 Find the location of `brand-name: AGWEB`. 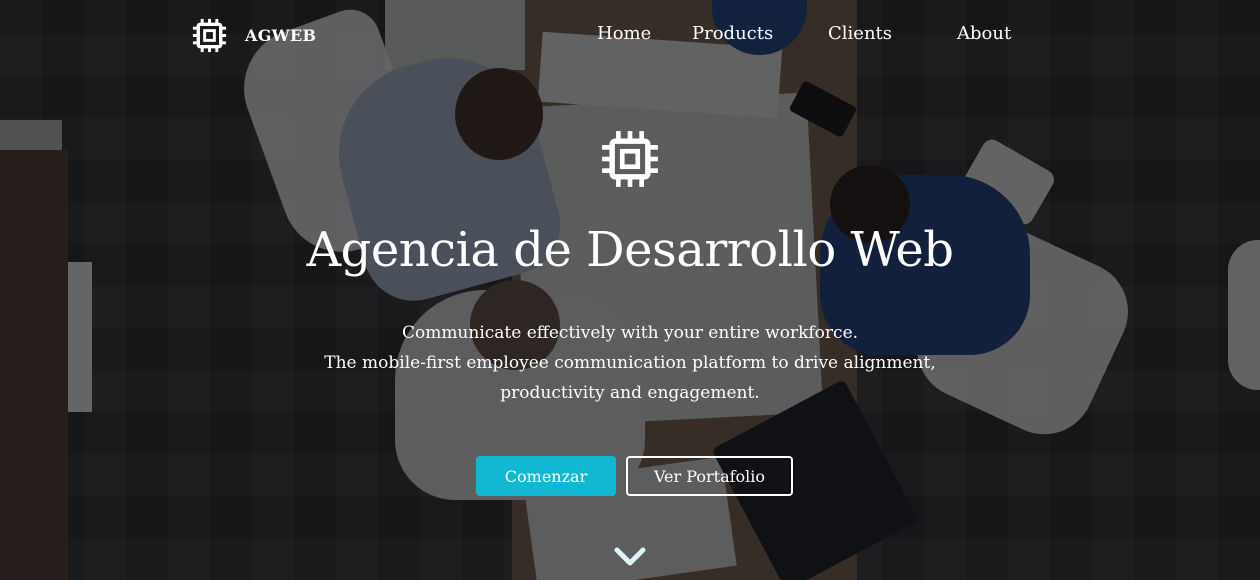

brand-name: AGWEB is located at coordinates (281, 35).